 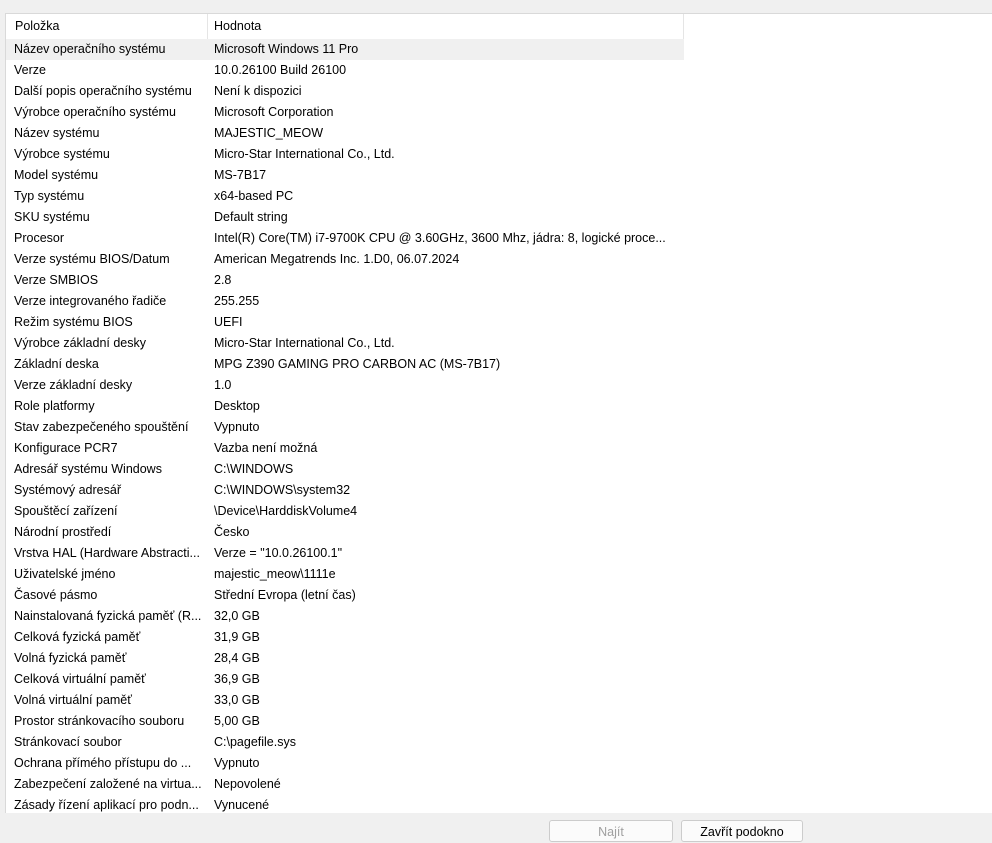 I want to click on row-item-label: Volná fyzická paměť, so click(x=70, y=658).